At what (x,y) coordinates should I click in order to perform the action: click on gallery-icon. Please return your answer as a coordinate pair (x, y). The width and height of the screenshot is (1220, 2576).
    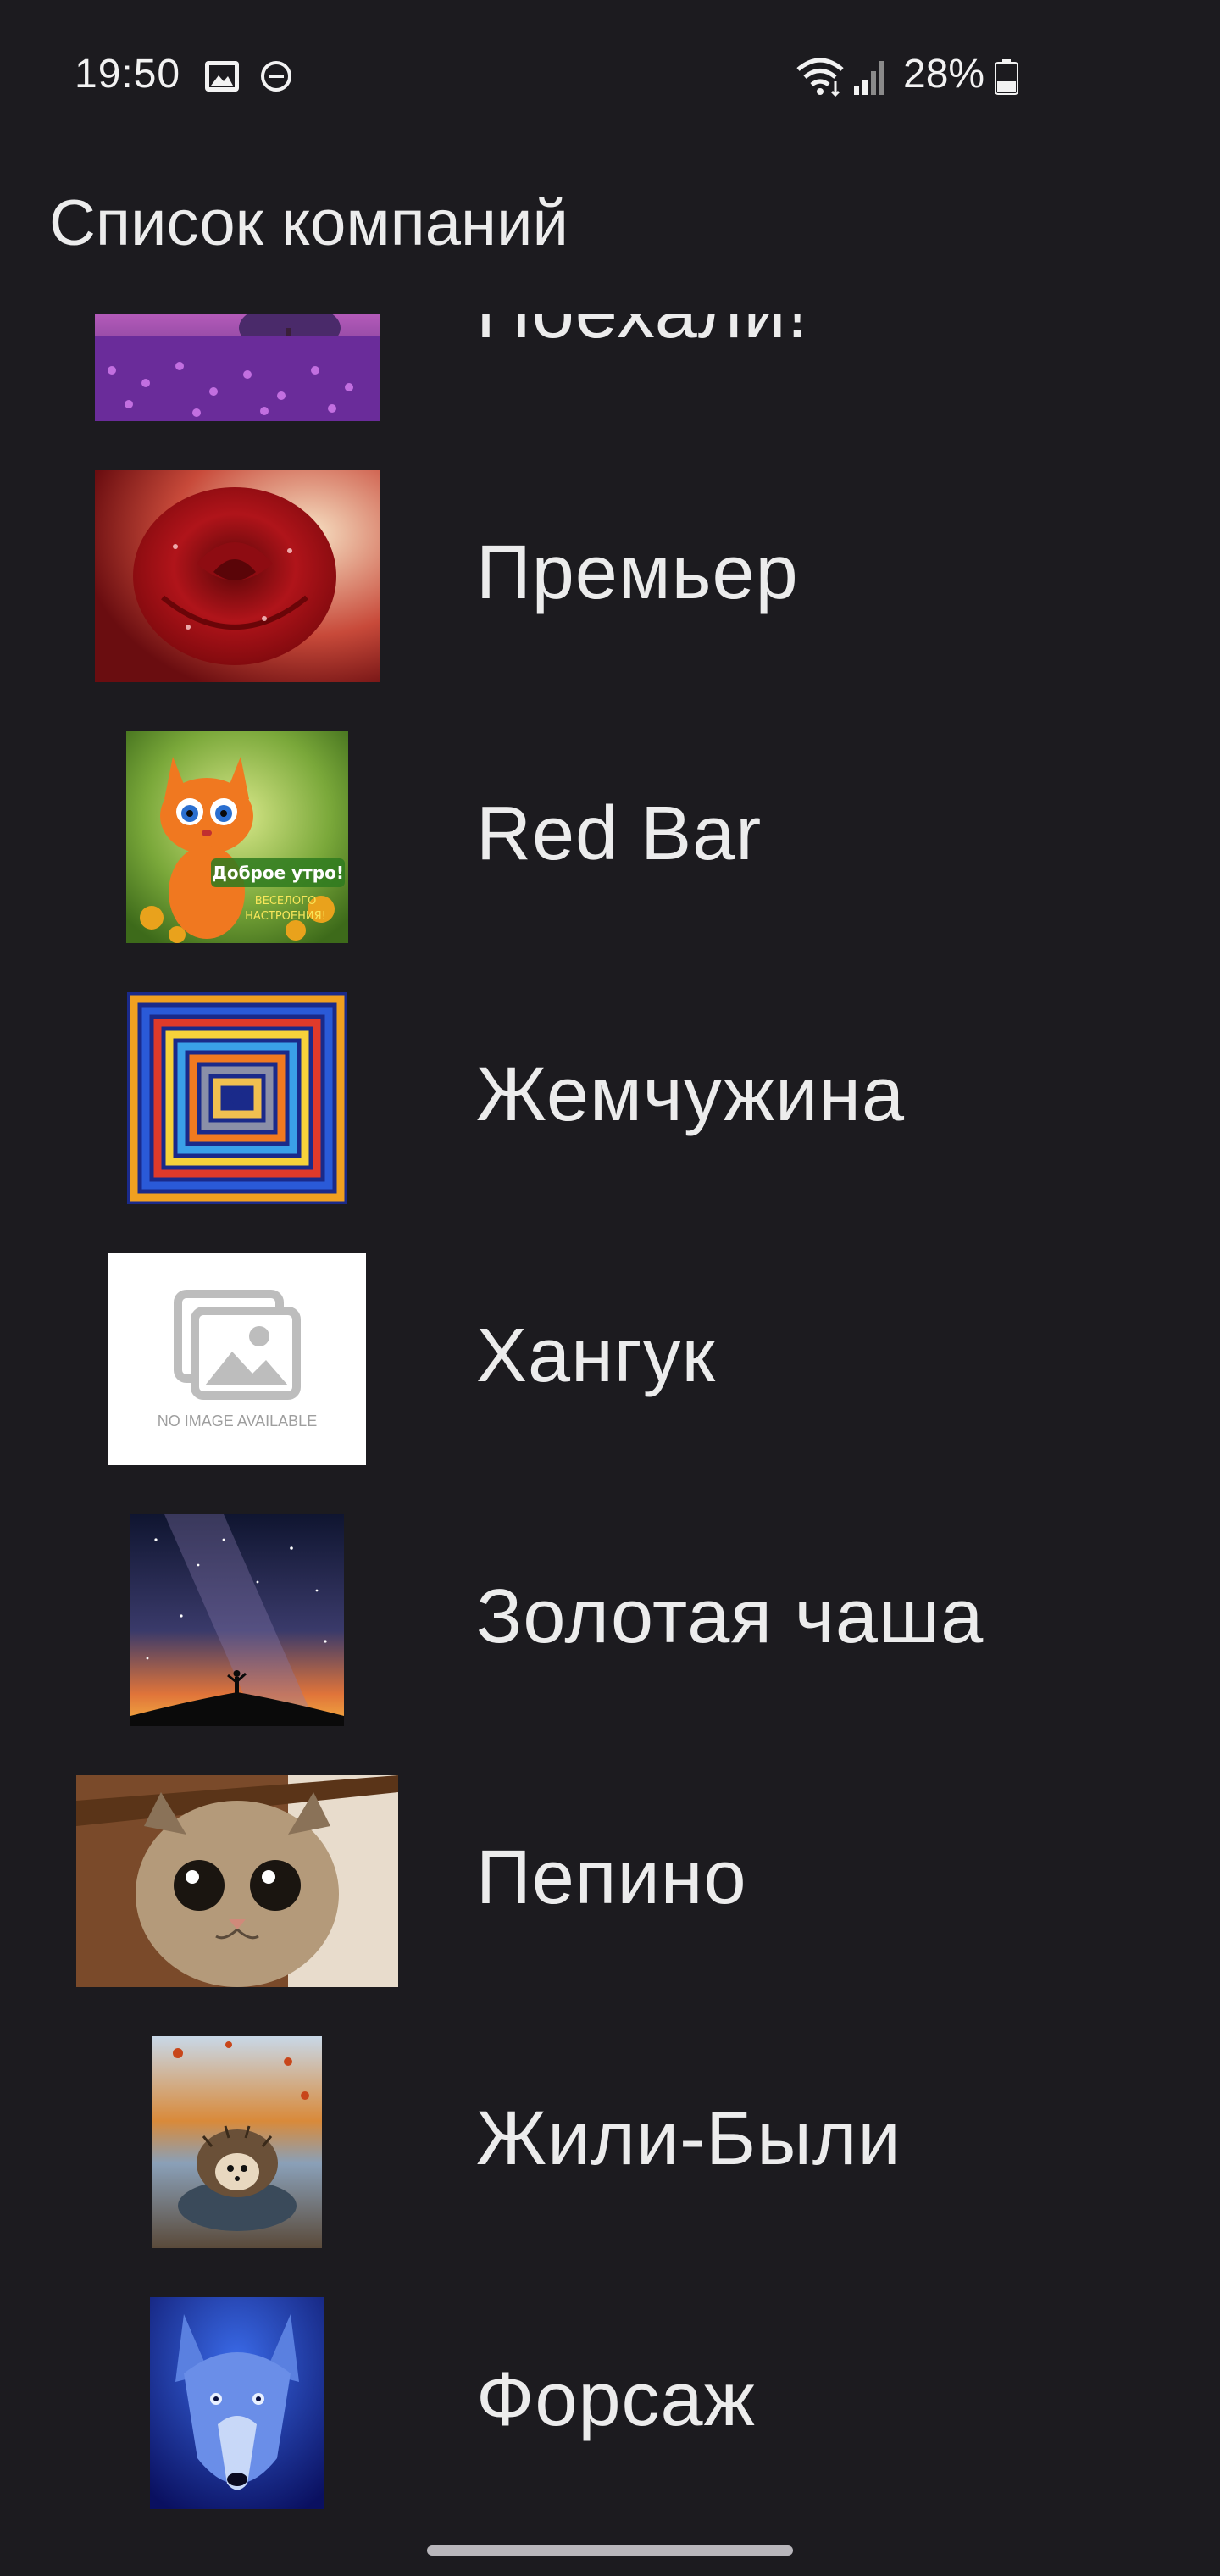
    Looking at the image, I should click on (222, 76).